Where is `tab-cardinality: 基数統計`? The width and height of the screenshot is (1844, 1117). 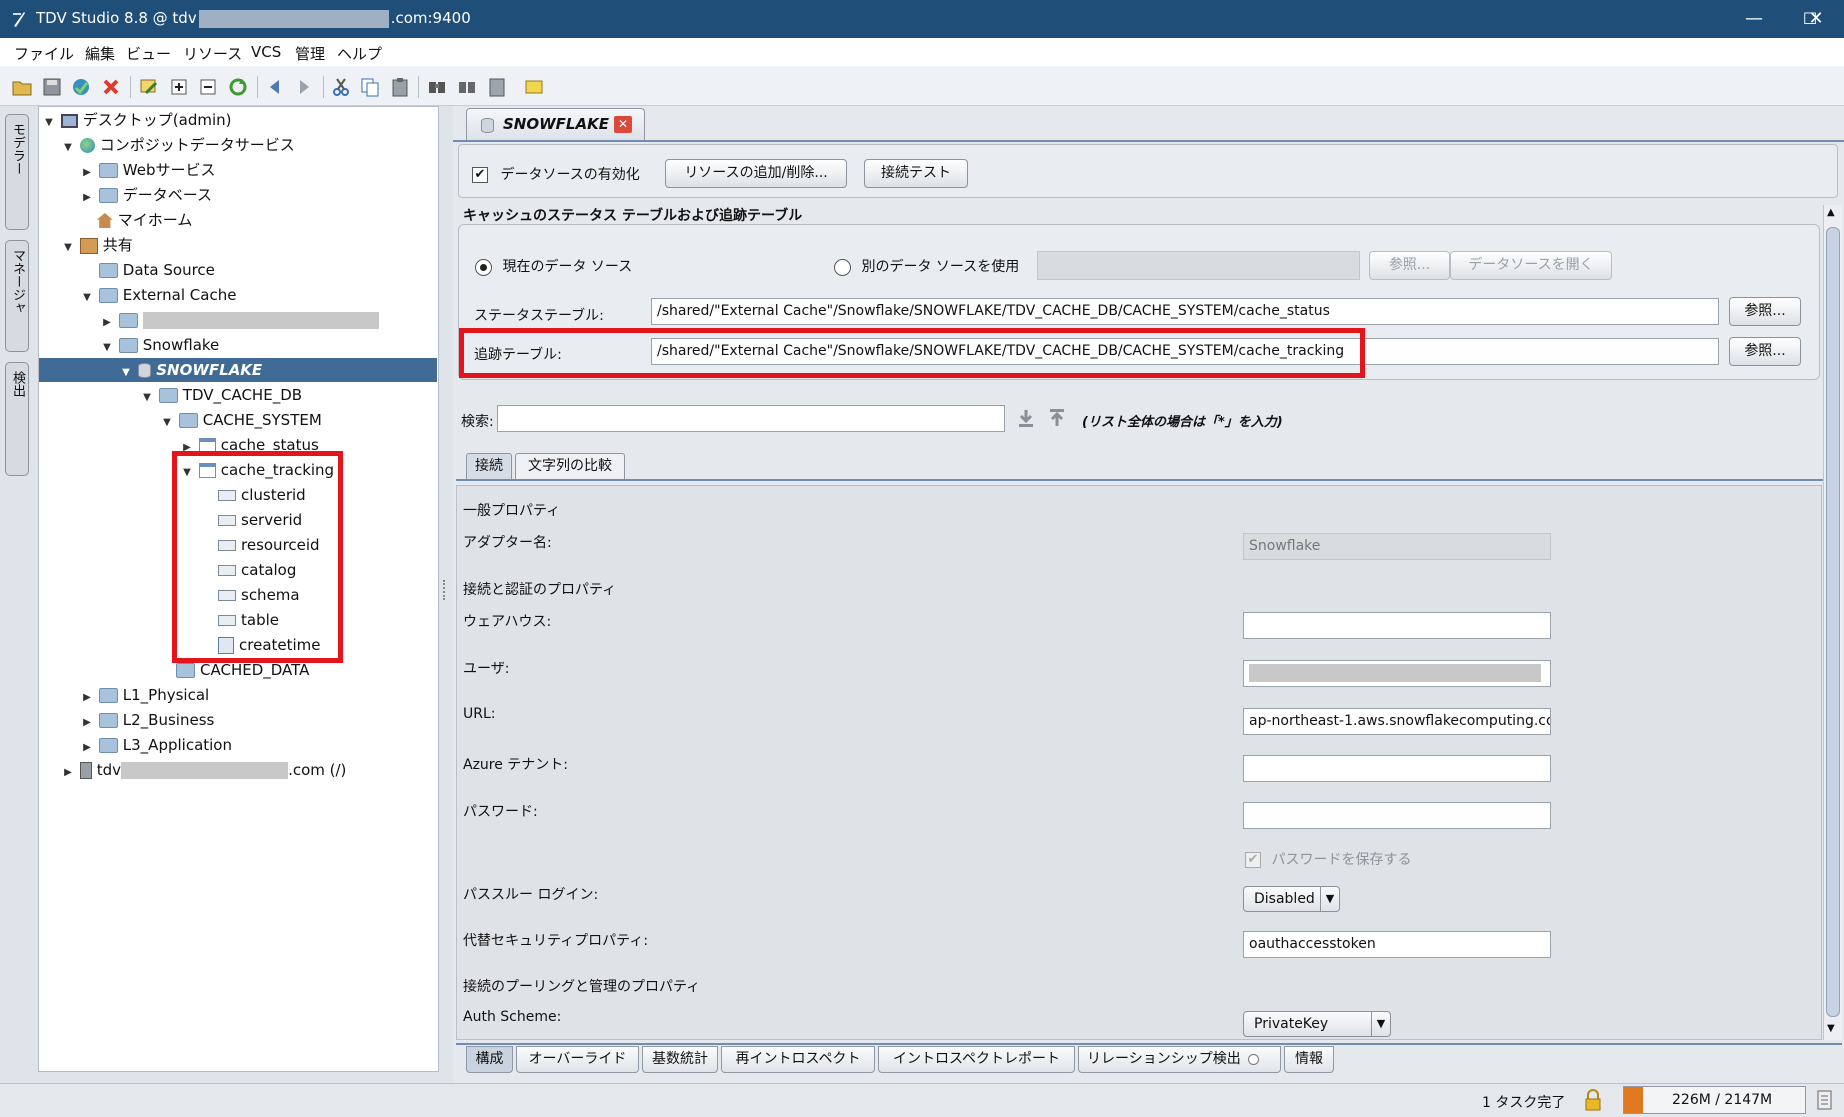 tab-cardinality: 基数統計 is located at coordinates (680, 1059).